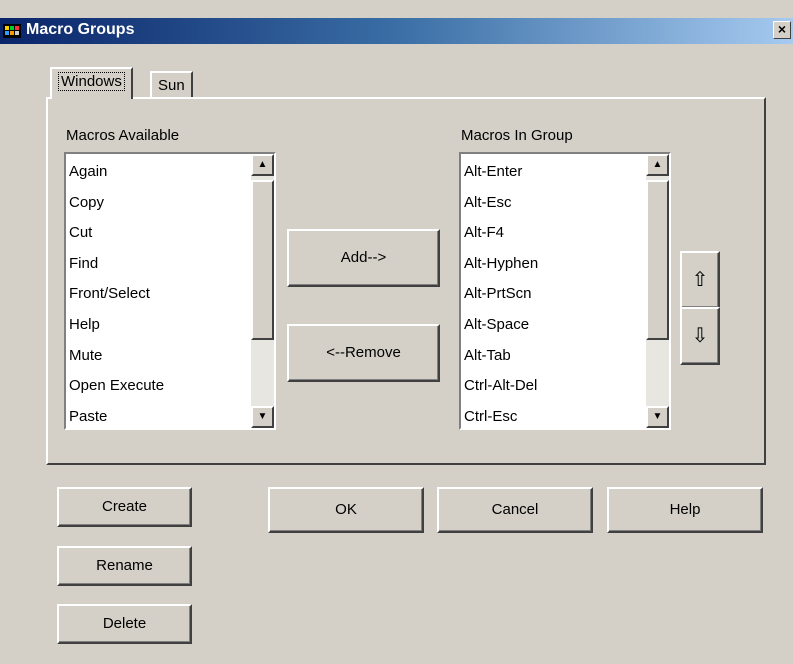 The width and height of the screenshot is (793, 664). Describe the element at coordinates (116, 325) in the screenshot. I see `list-item: Help` at that location.